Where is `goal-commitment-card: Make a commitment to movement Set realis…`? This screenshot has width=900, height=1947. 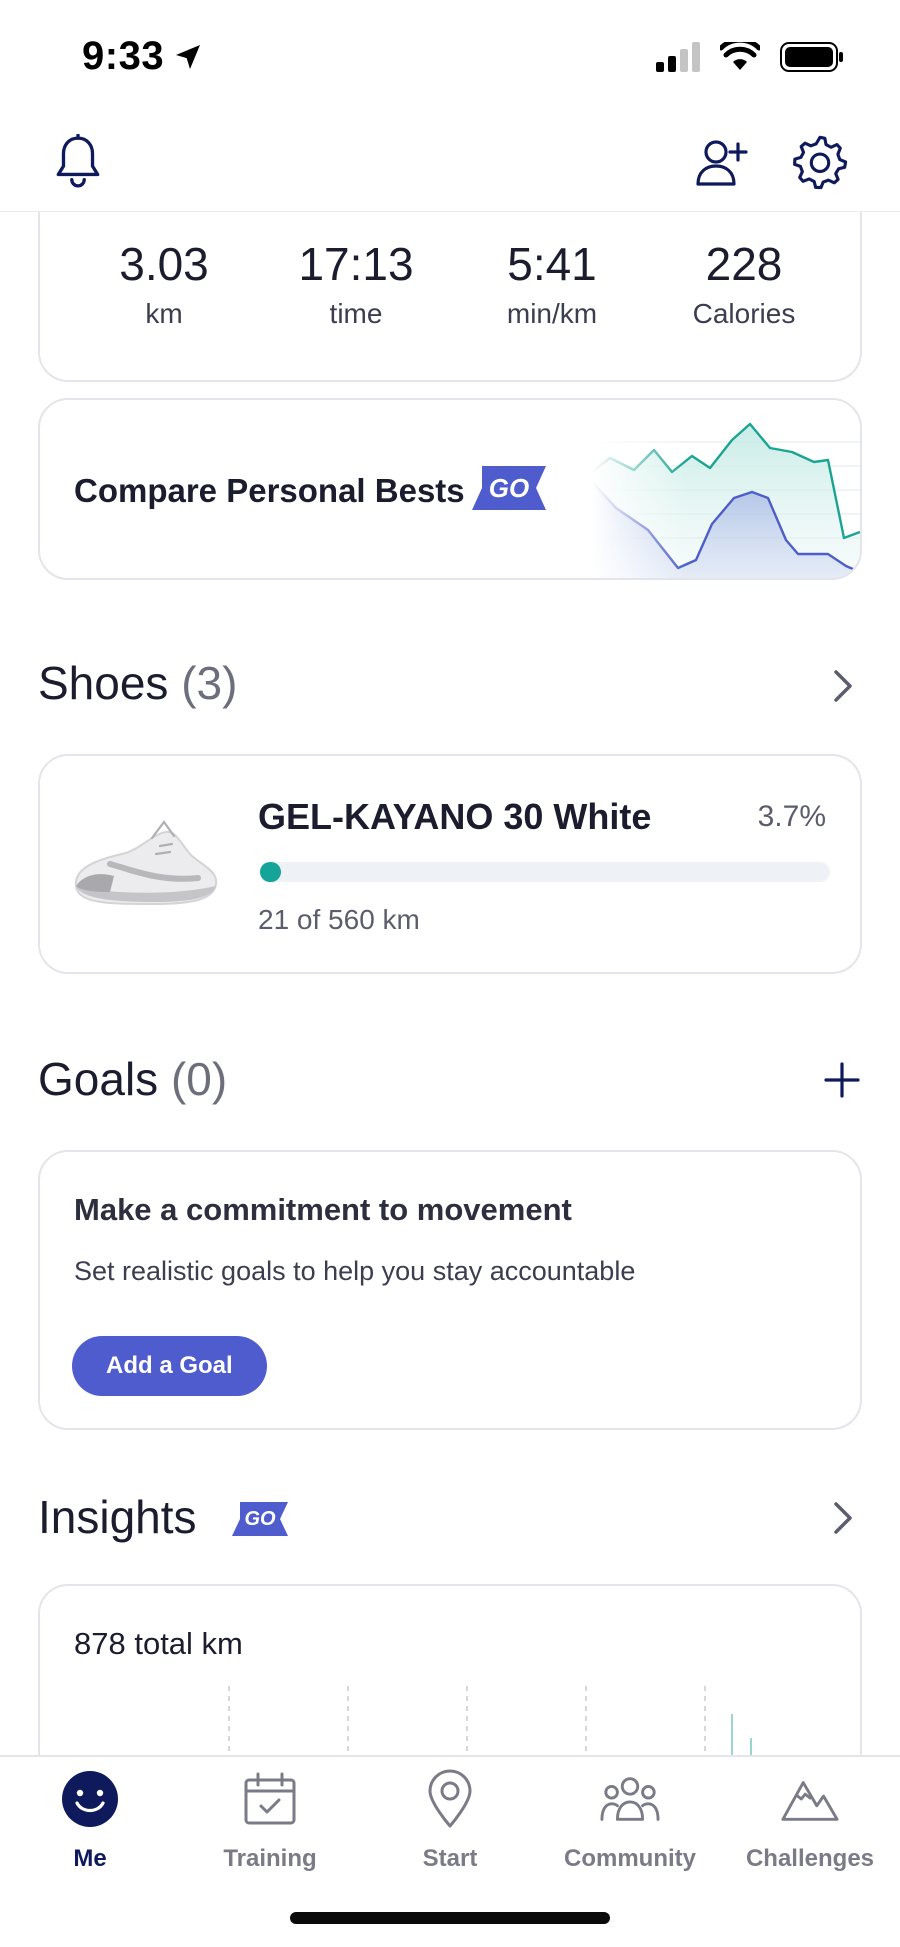 goal-commitment-card: Make a commitment to movement Set realis… is located at coordinates (450, 1290).